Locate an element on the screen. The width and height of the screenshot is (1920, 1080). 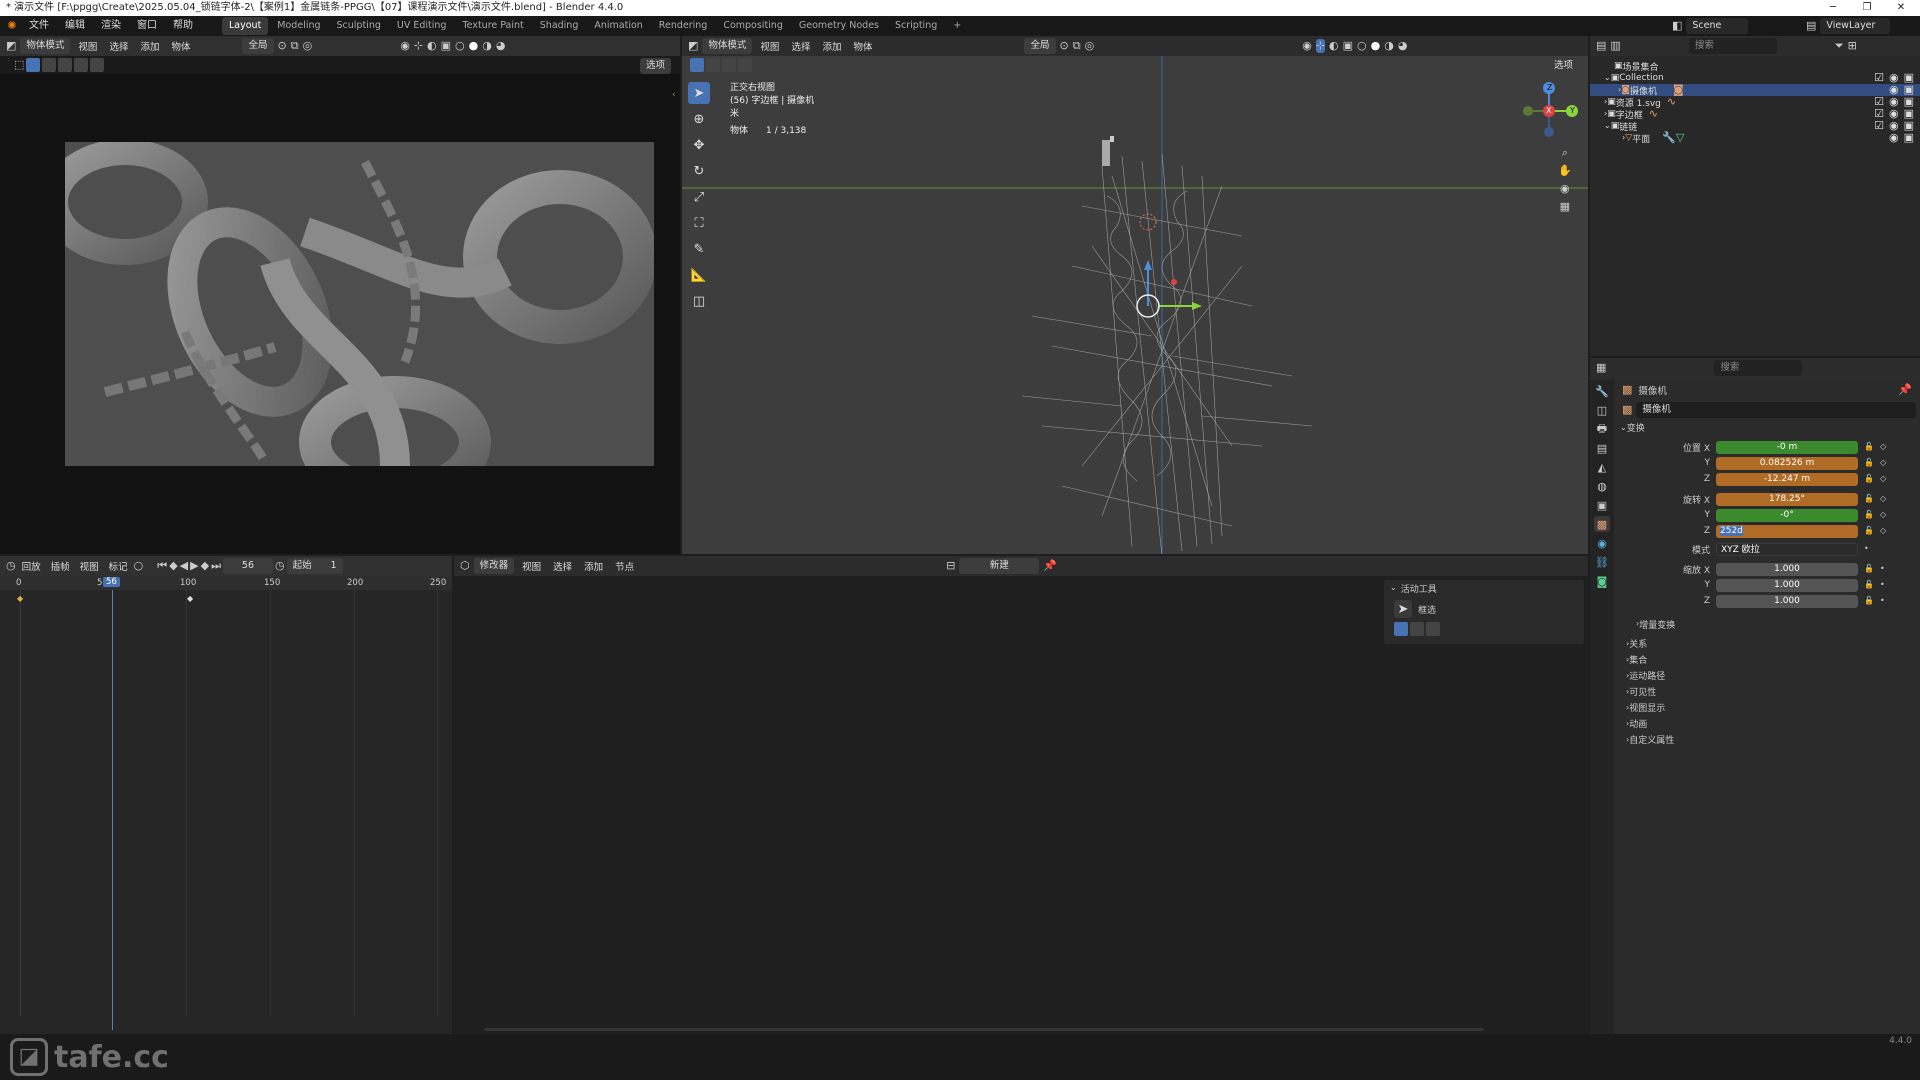
mode-new-icon is located at coordinates (1401, 629).